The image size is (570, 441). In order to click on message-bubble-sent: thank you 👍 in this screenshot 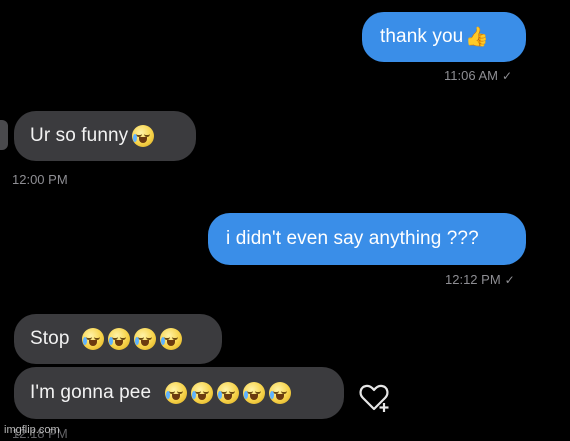, I will do `click(444, 37)`.